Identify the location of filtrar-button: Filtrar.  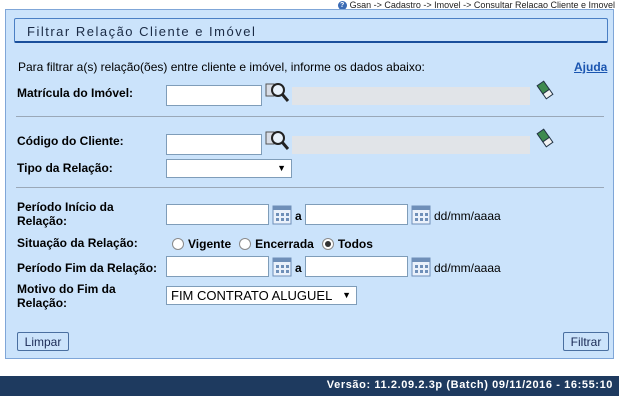
(586, 341).